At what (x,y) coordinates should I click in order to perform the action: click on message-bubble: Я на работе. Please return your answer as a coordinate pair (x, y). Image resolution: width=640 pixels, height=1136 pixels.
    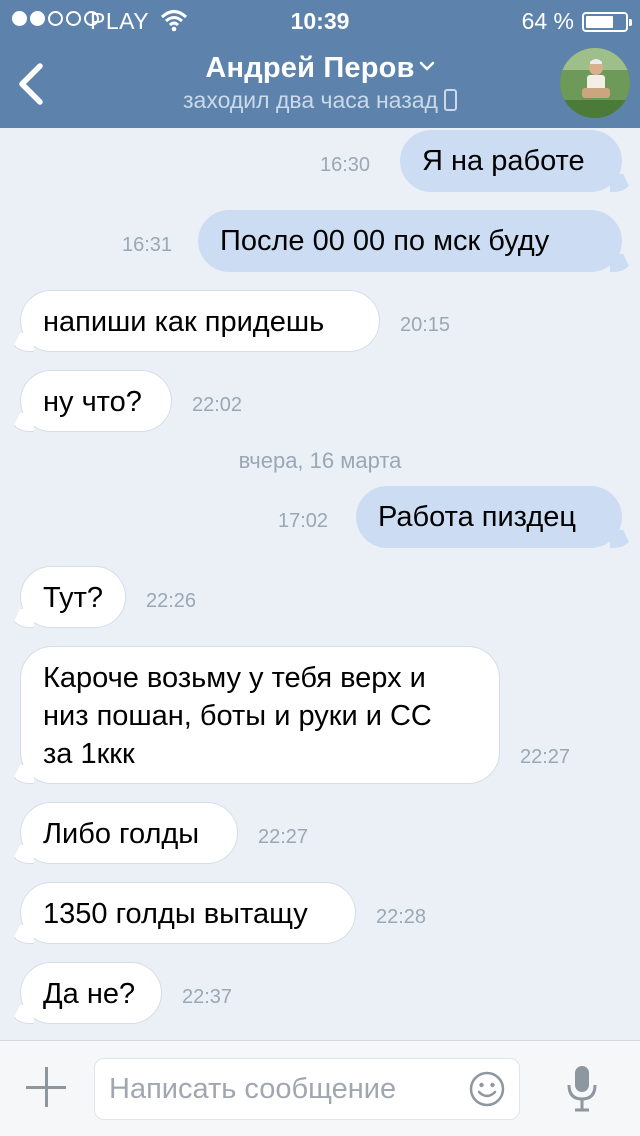
    Looking at the image, I should click on (511, 161).